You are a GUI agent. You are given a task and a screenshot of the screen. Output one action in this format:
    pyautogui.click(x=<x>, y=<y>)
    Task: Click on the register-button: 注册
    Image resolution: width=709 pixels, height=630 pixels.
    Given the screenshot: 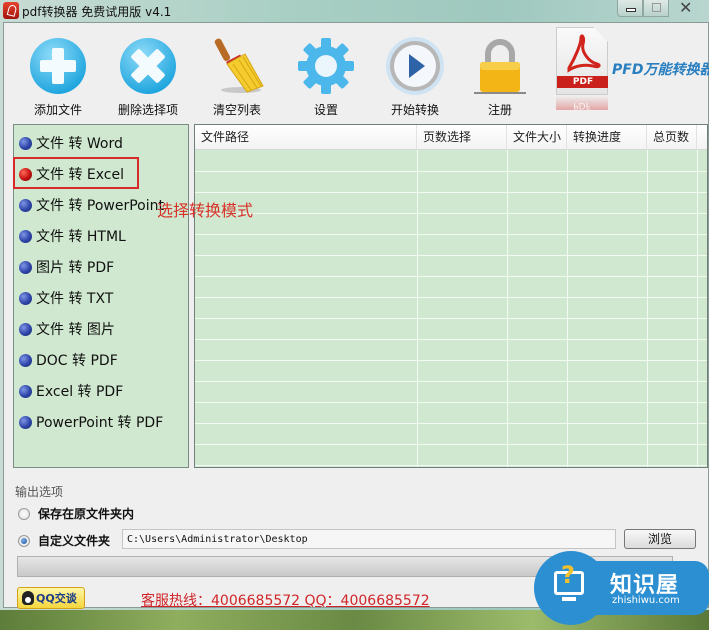 What is the action you would take?
    pyautogui.click(x=500, y=74)
    